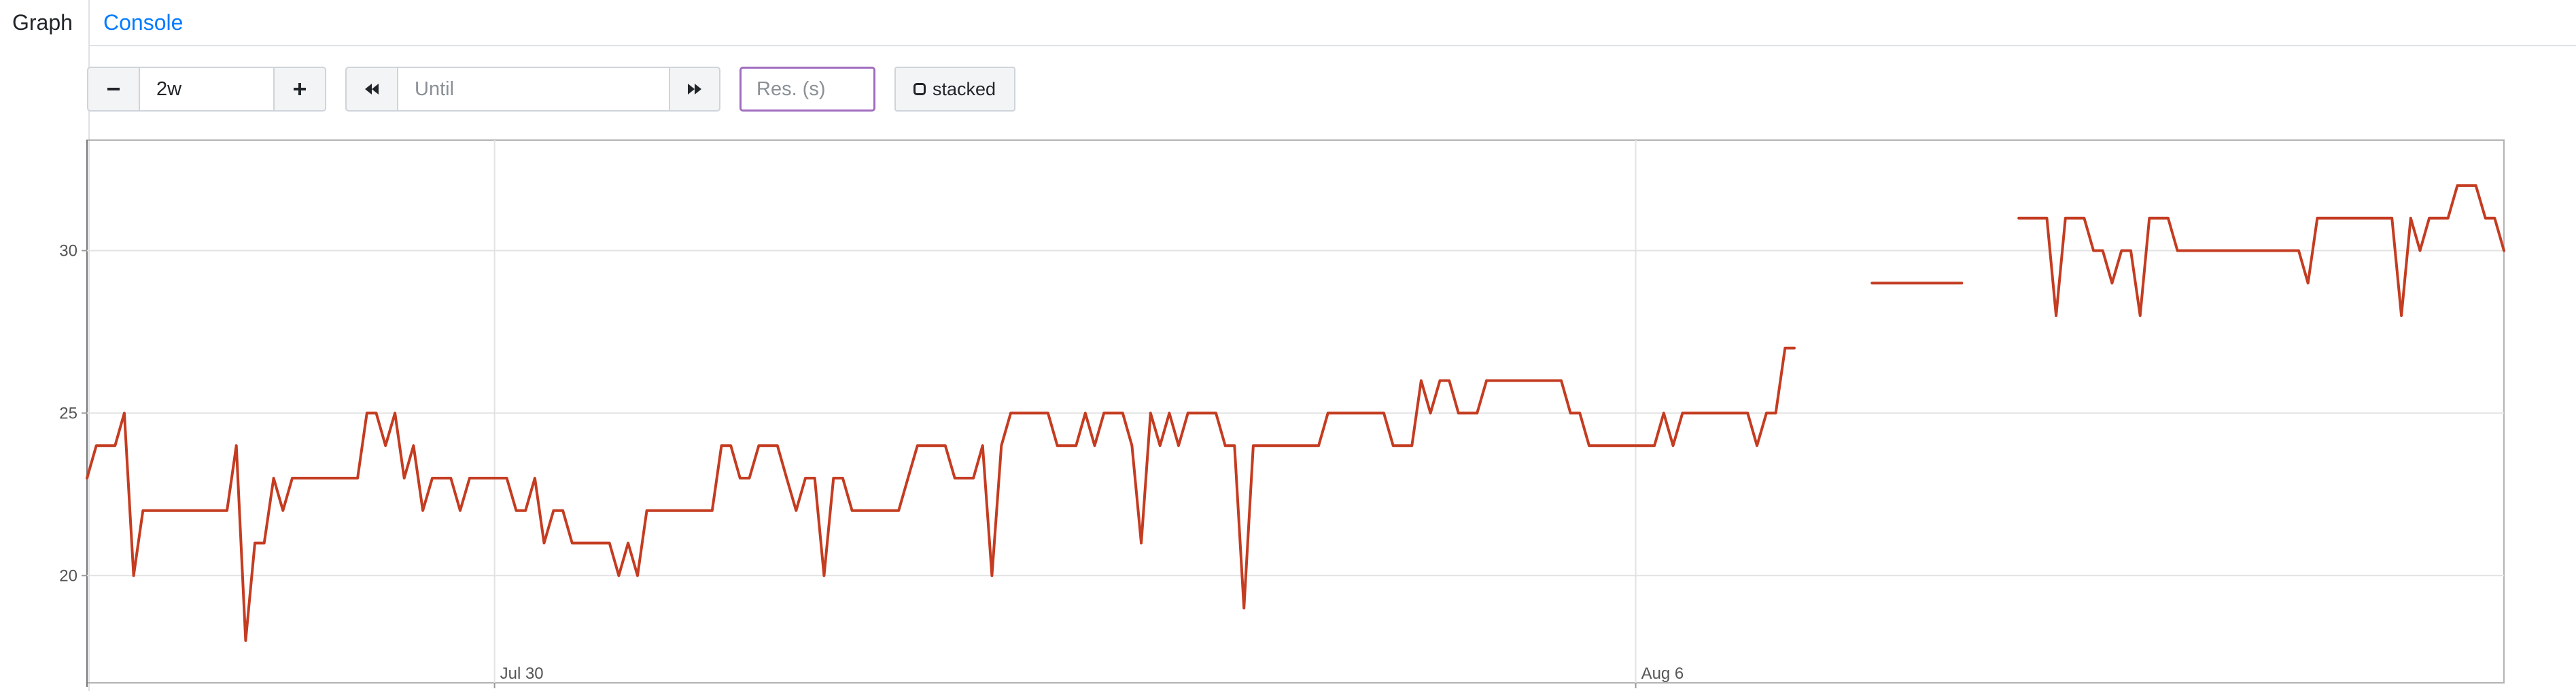  I want to click on x-axis-ticks: Jul 30 Aug 6, so click(1088, 676).